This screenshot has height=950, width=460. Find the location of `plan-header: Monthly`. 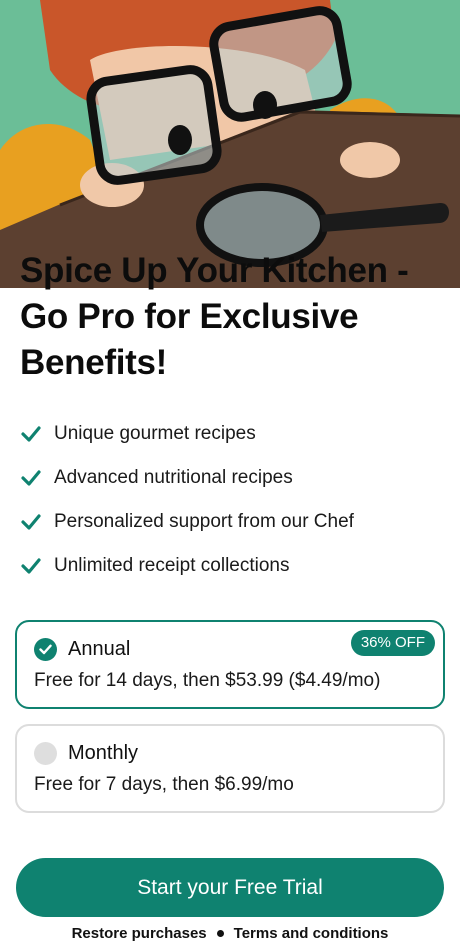

plan-header: Monthly is located at coordinates (86, 753).